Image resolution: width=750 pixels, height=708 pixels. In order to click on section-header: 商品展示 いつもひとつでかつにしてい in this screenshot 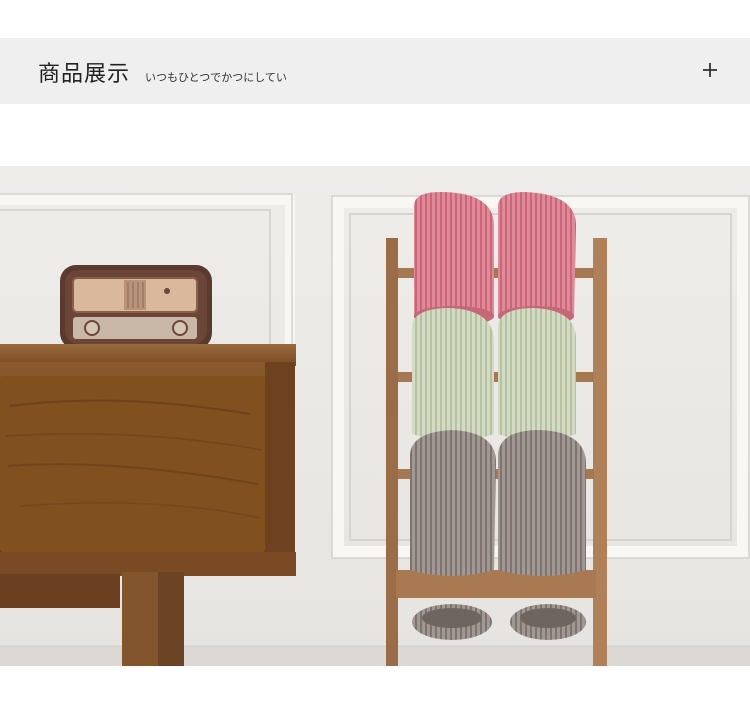, I will do `click(375, 71)`.